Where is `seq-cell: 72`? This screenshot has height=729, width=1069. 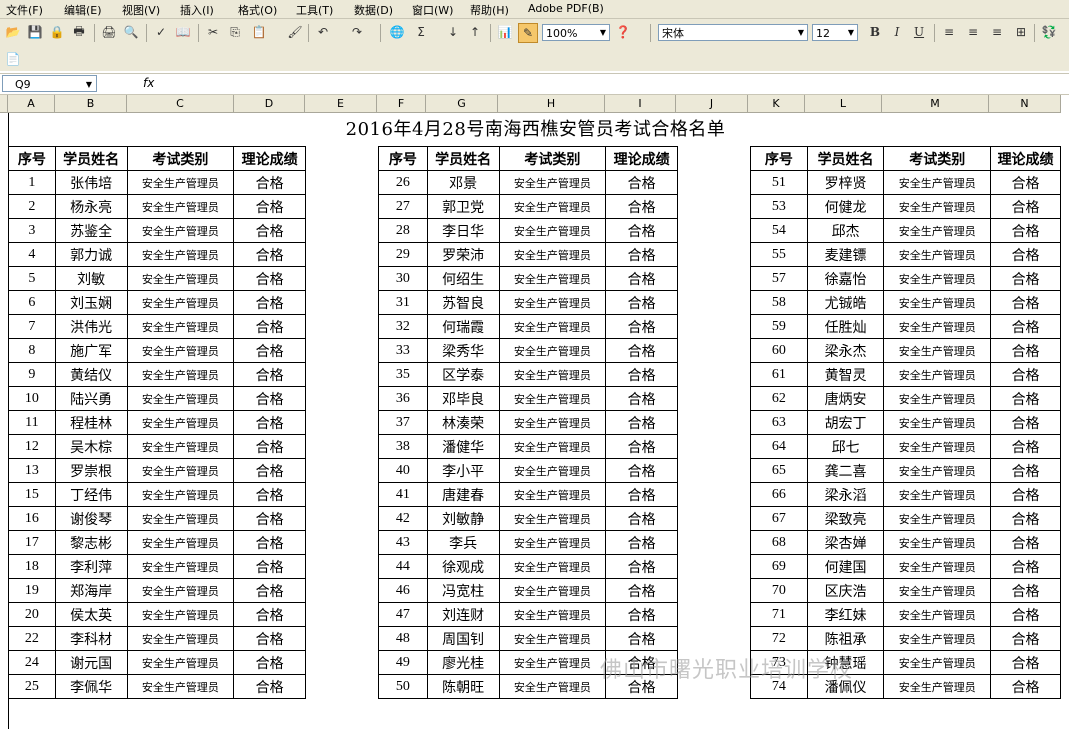 seq-cell: 72 is located at coordinates (779, 638).